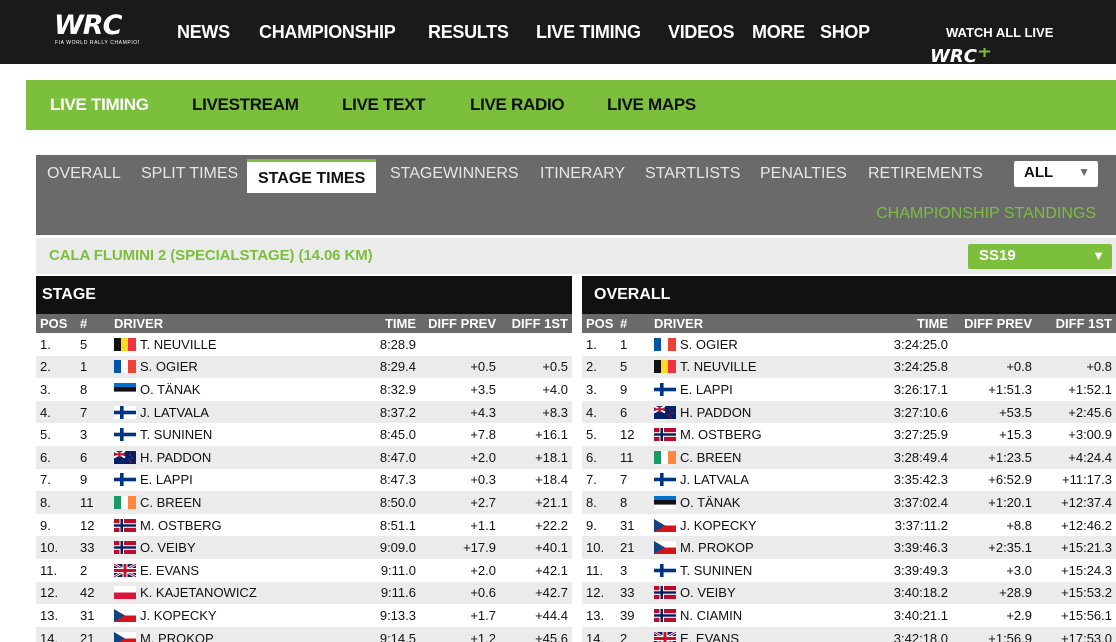 This screenshot has width=1116, height=642. I want to click on table-row: 8. 8 O. TÄNAK 3:37:02.4 +1:20.1 +12:37.4, so click(849, 502).